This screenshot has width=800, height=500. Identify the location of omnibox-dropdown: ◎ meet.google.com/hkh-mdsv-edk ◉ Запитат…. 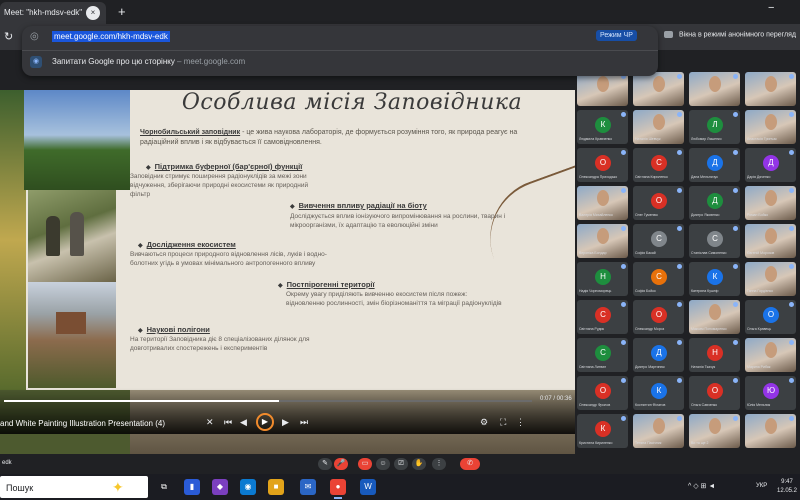
(340, 51).